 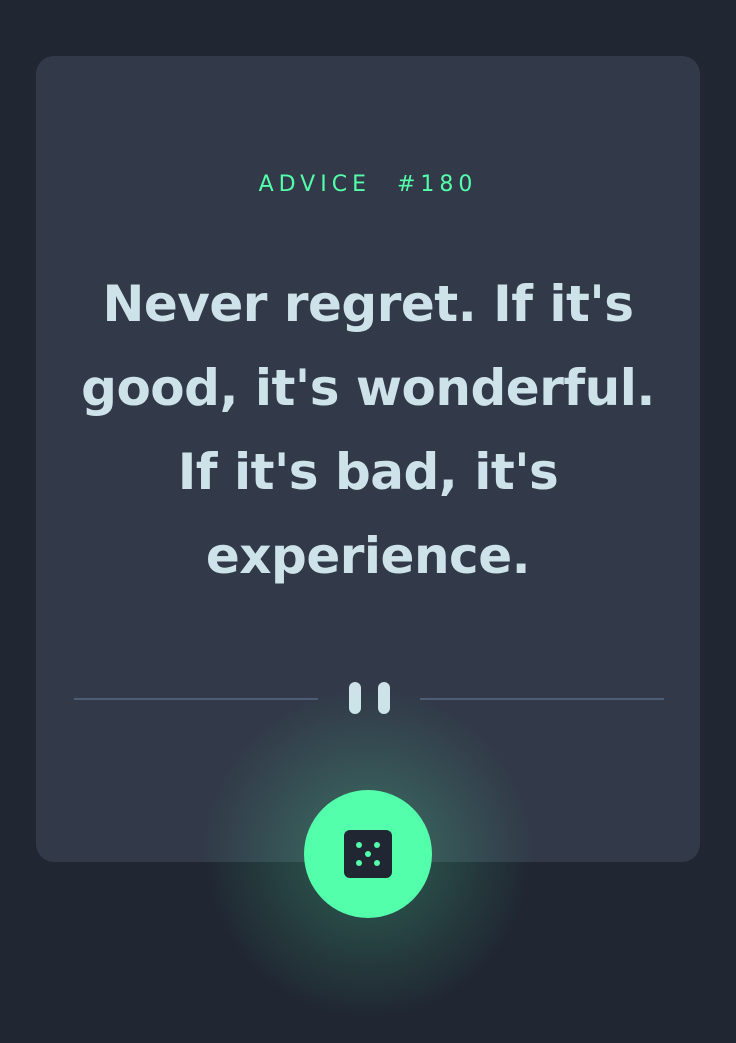 I want to click on dice-icon, so click(x=368, y=854).